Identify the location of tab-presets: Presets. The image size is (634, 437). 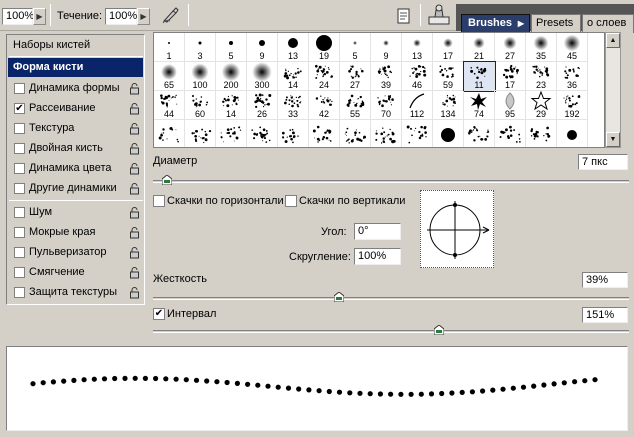
(556, 23).